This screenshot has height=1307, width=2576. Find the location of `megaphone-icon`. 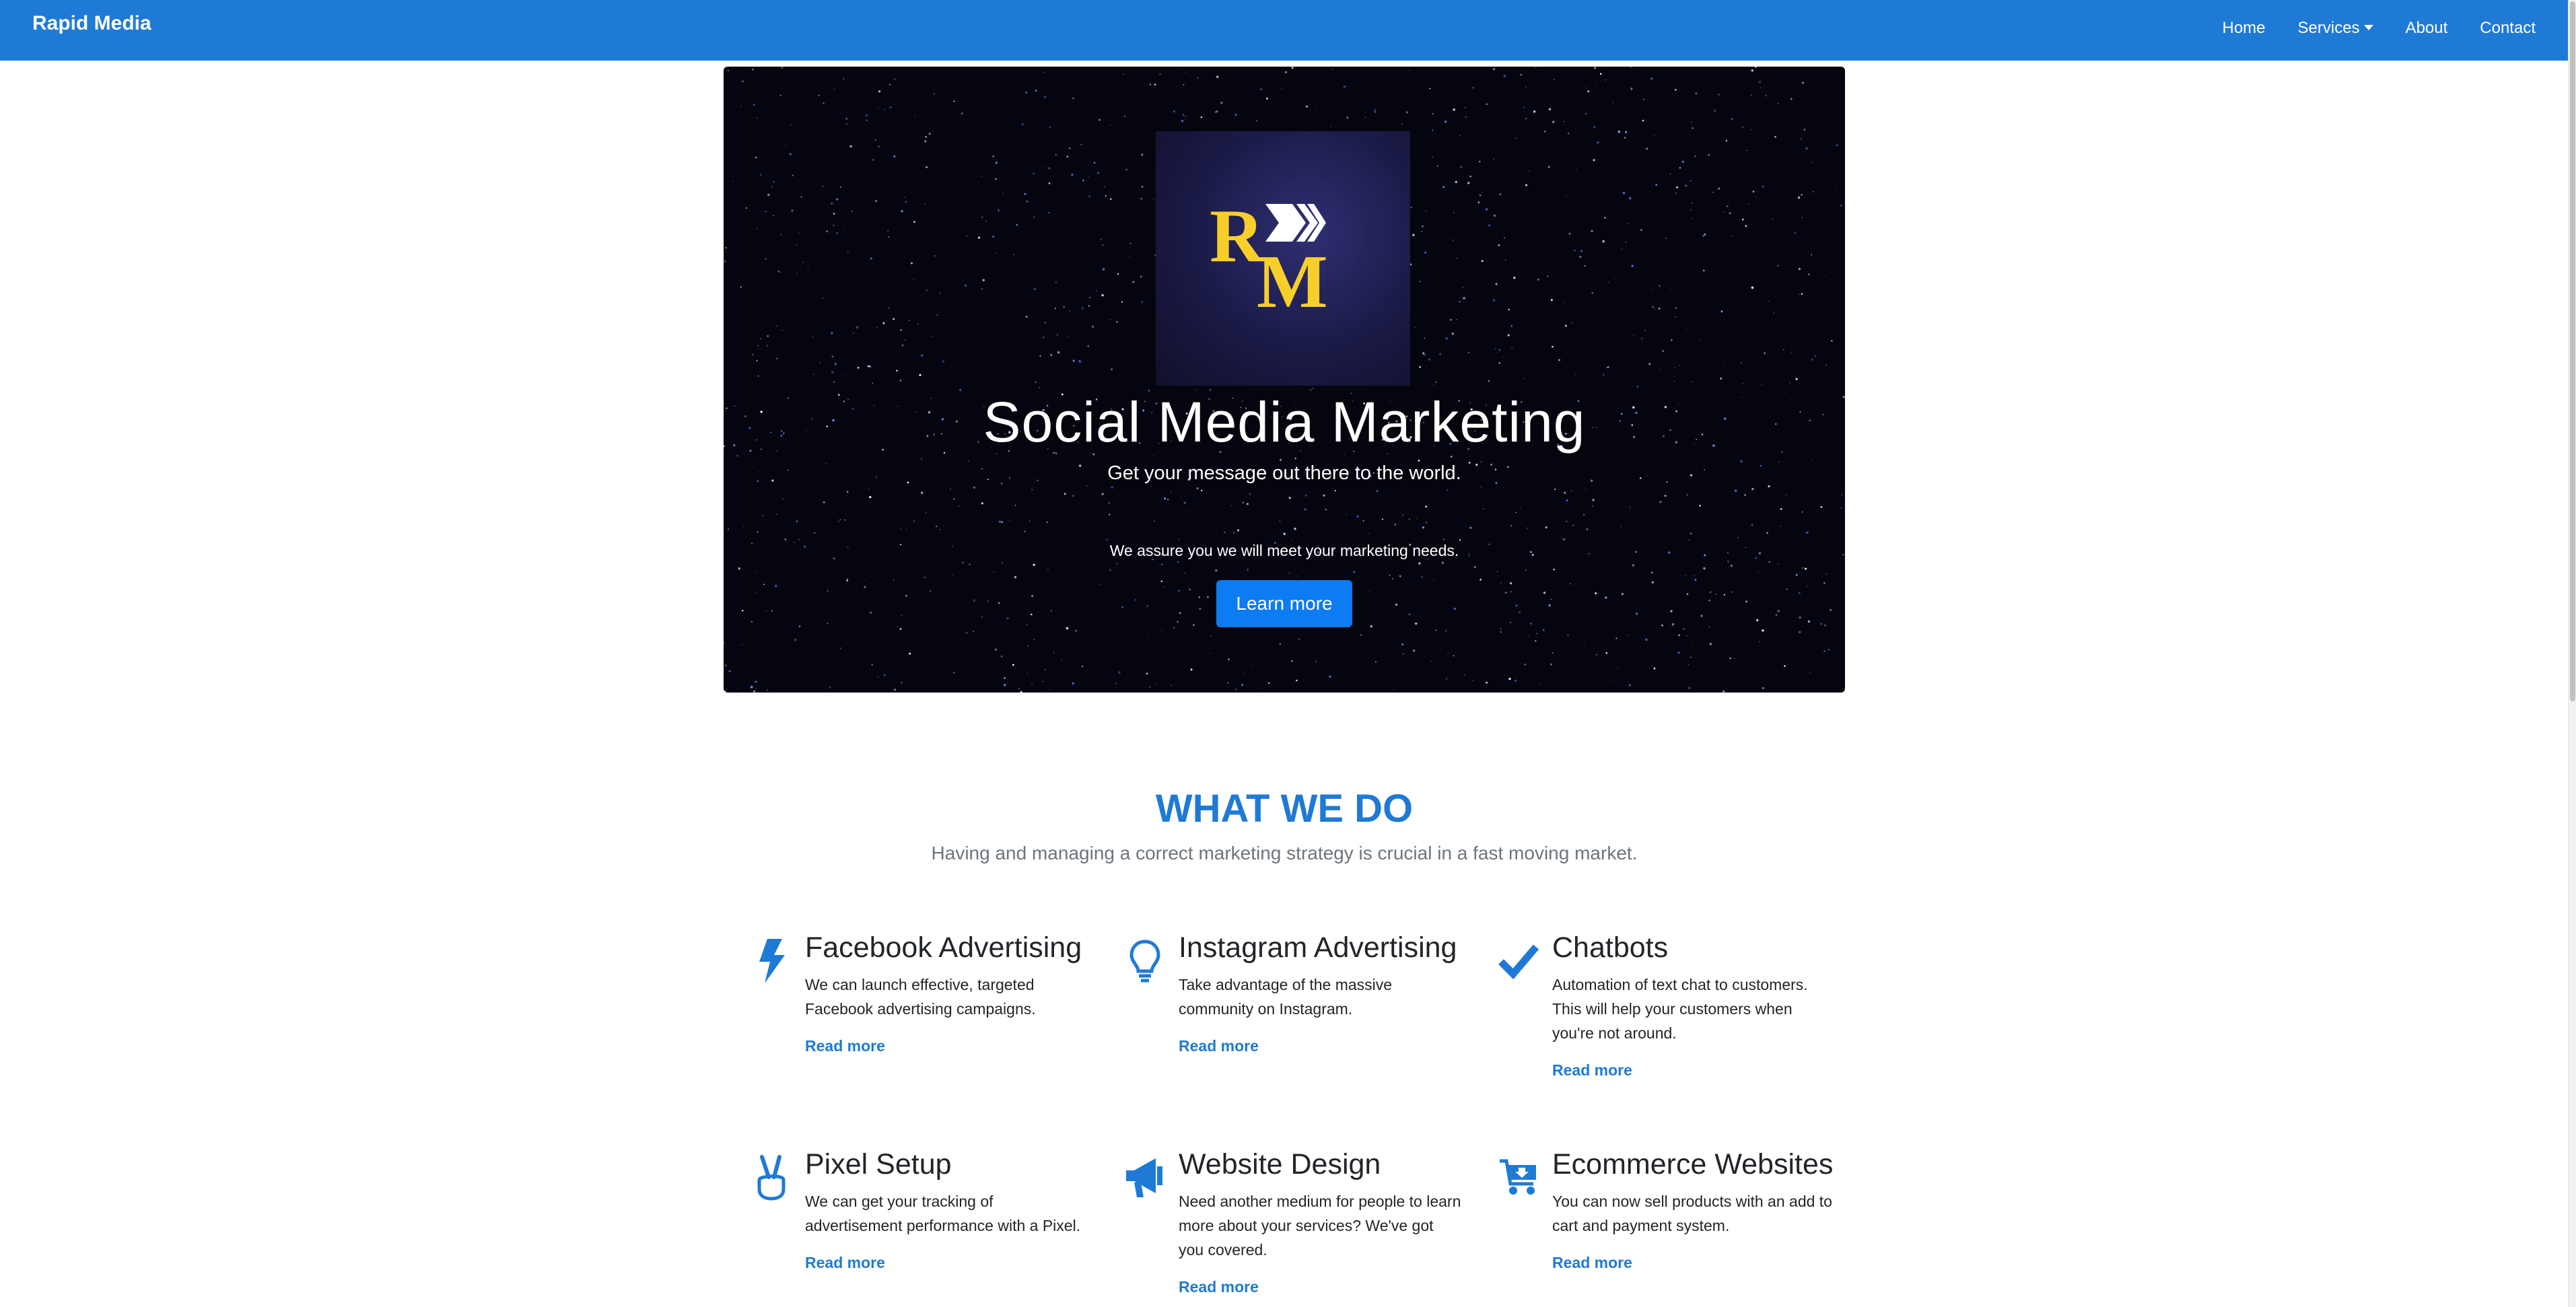

megaphone-icon is located at coordinates (1144, 1177).